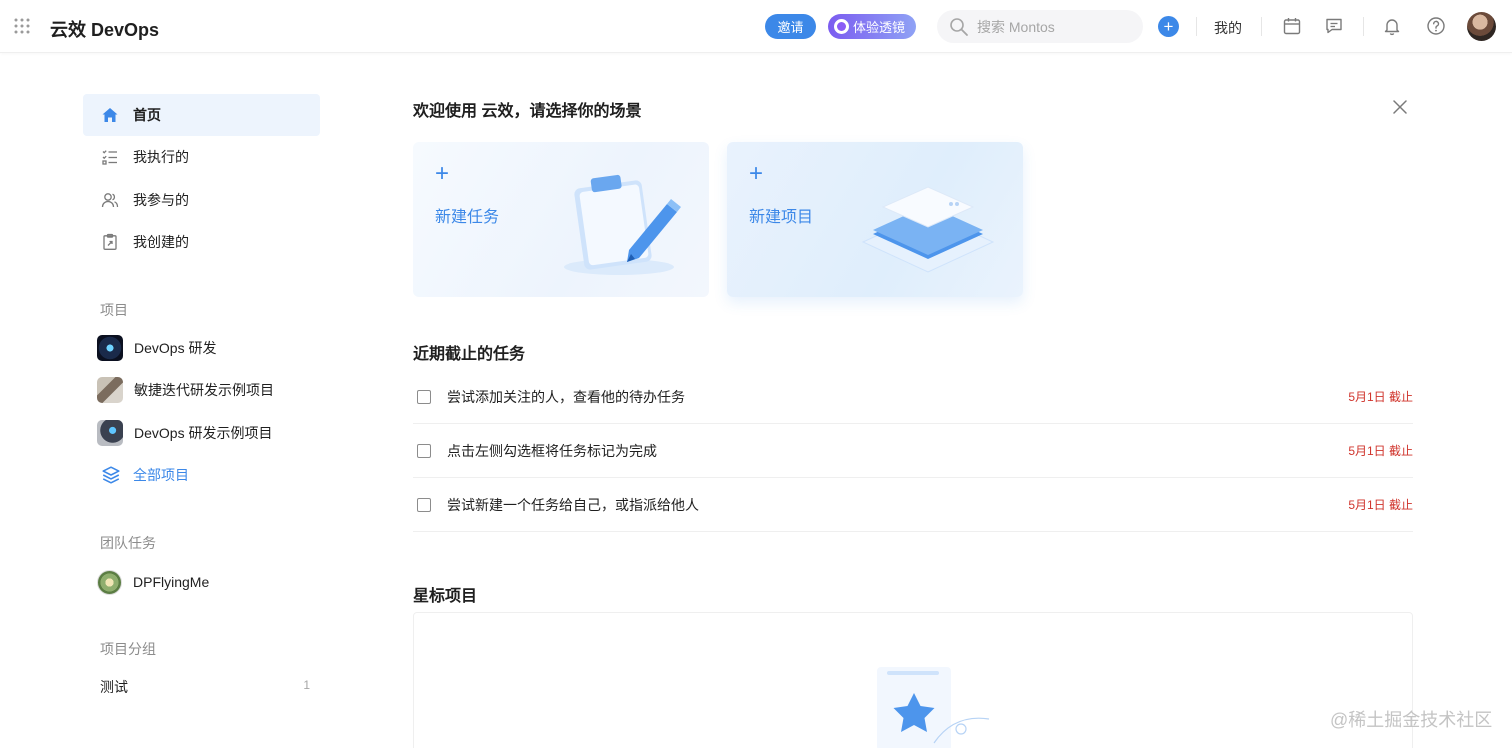 The height and width of the screenshot is (748, 1512). What do you see at coordinates (201, 115) in the screenshot?
I see `sidebar-item-home: 首页` at bounding box center [201, 115].